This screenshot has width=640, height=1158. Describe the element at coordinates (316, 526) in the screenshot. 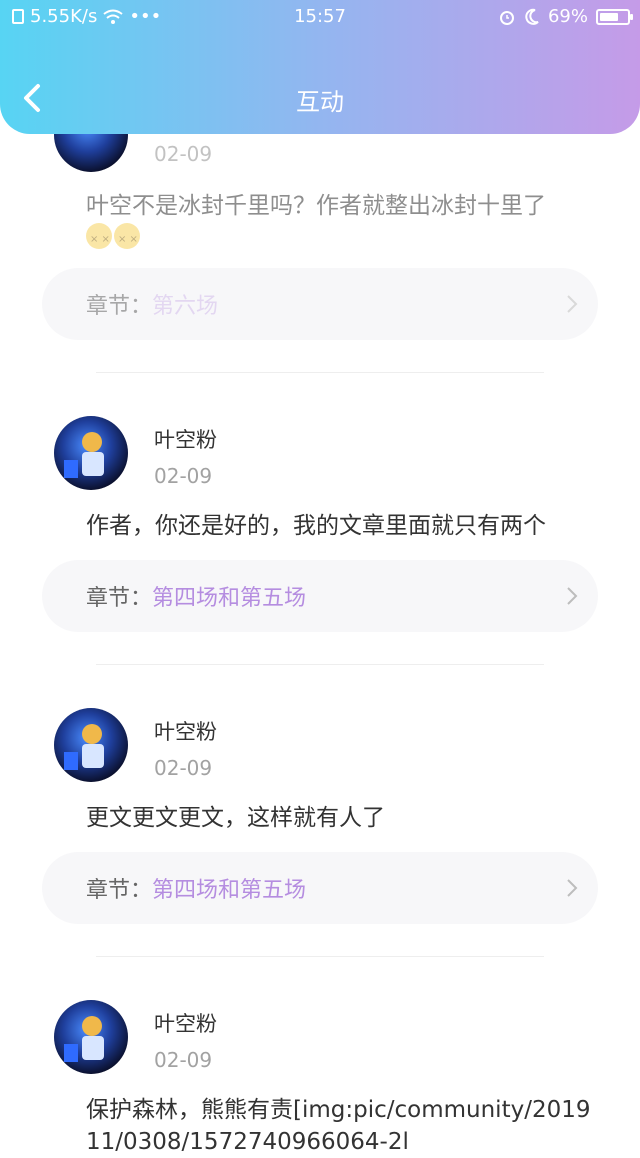

I see `comment-text: 作者，你还是好的，我的文章里面就只有两个` at that location.